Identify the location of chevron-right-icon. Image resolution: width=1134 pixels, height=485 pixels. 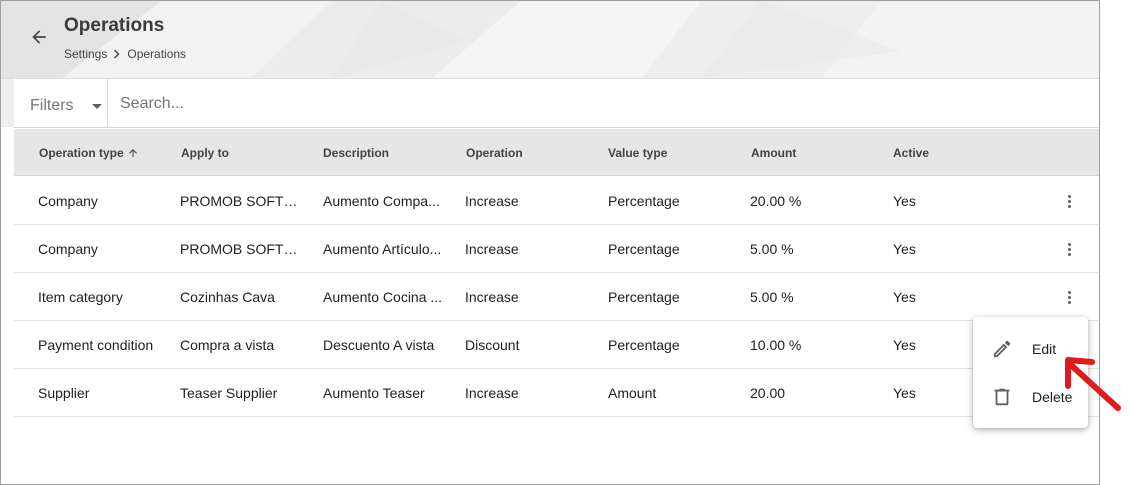
(117, 54).